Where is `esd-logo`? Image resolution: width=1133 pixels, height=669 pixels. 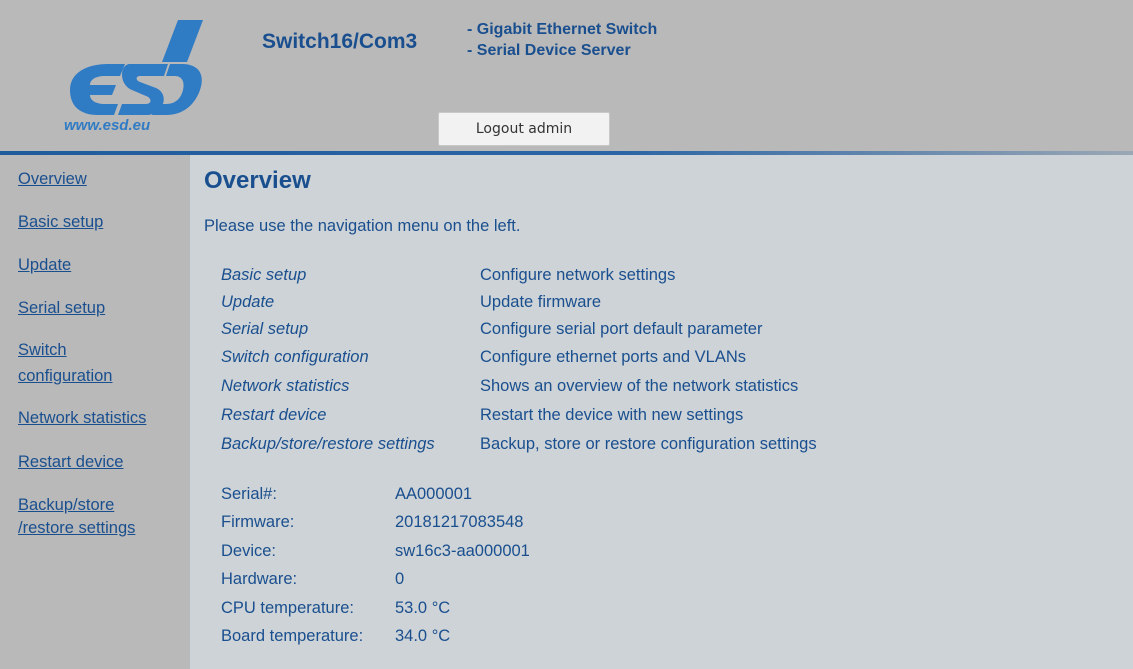
esd-logo is located at coordinates (132, 70).